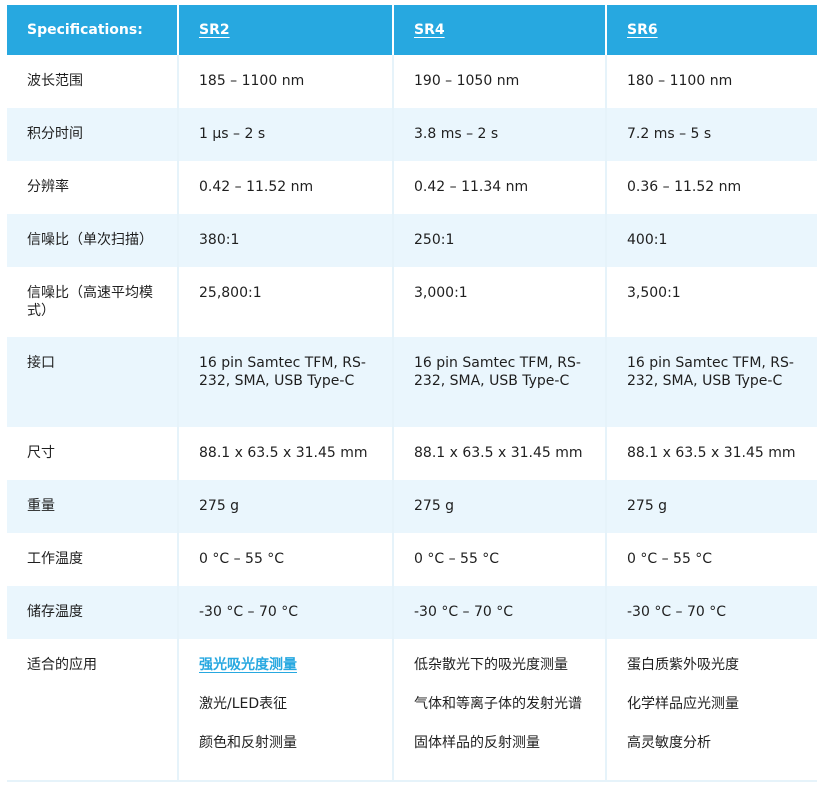 This screenshot has height=799, width=822. Describe the element at coordinates (498, 559) in the screenshot. I see `cell-sr4: 0 °C – 55 °C` at that location.